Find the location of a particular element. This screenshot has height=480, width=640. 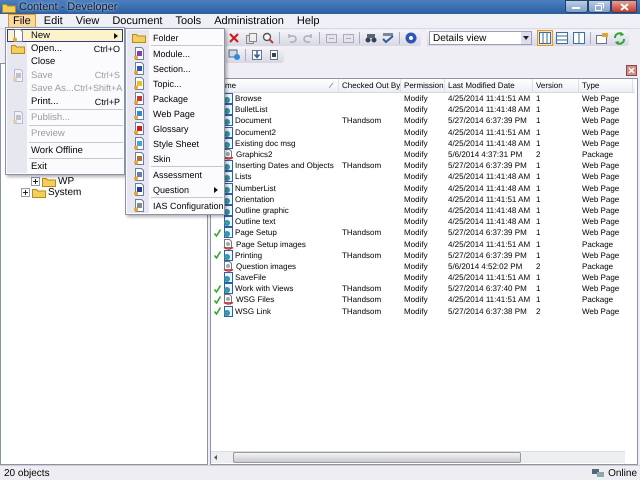

properties-button is located at coordinates (602, 38).